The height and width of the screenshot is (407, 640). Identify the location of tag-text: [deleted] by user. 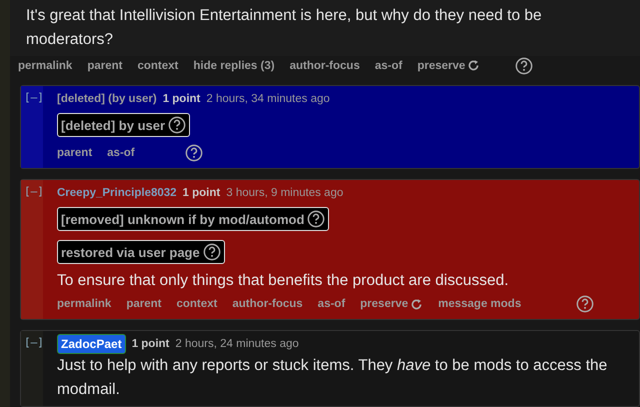
(113, 125).